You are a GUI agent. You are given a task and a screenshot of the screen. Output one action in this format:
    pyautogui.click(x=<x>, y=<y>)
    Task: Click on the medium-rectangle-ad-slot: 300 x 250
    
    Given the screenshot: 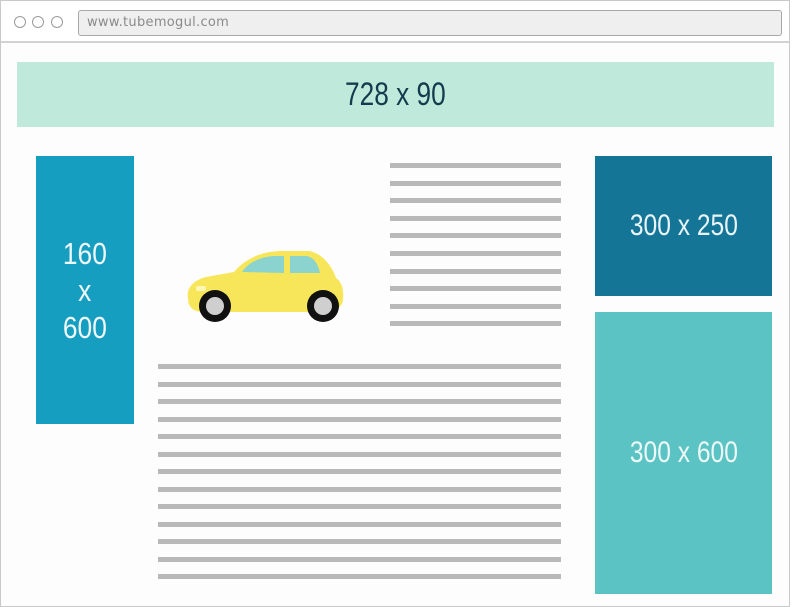 What is the action you would take?
    pyautogui.click(x=683, y=226)
    